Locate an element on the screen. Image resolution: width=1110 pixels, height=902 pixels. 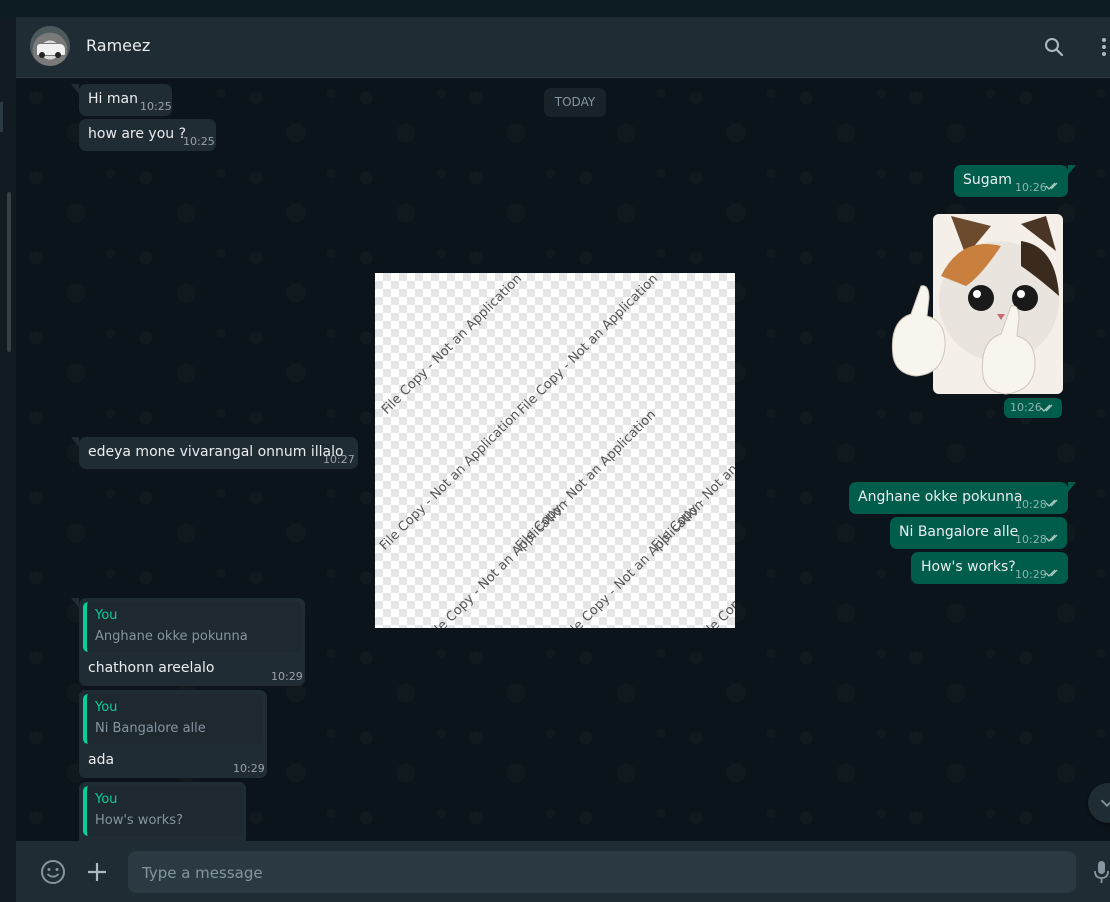
menu-icon is located at coordinates (1101, 47).